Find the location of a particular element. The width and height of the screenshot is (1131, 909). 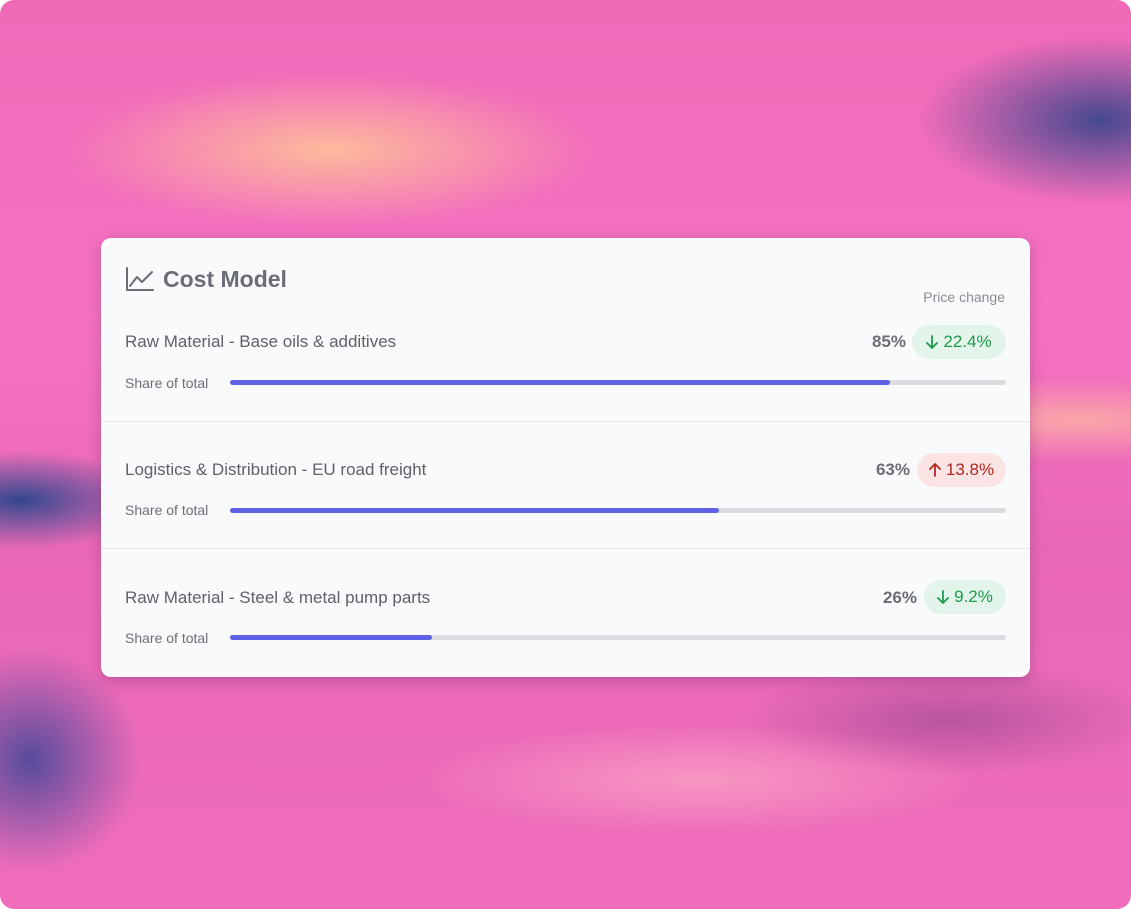

cost-row-label: Raw Material - Base oils & additives is located at coordinates (261, 341).